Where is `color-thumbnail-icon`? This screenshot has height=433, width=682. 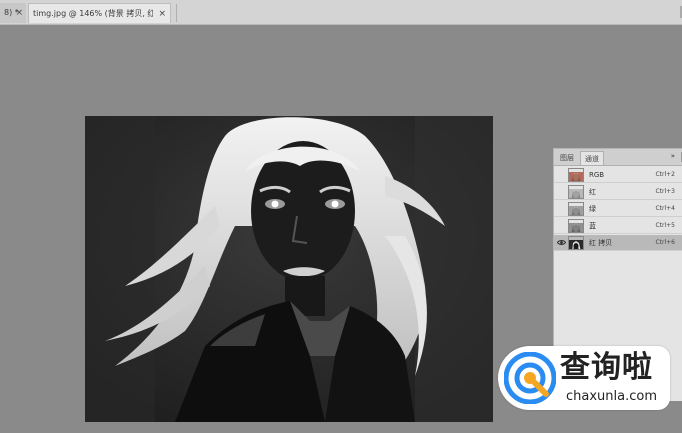 color-thumbnail-icon is located at coordinates (576, 176).